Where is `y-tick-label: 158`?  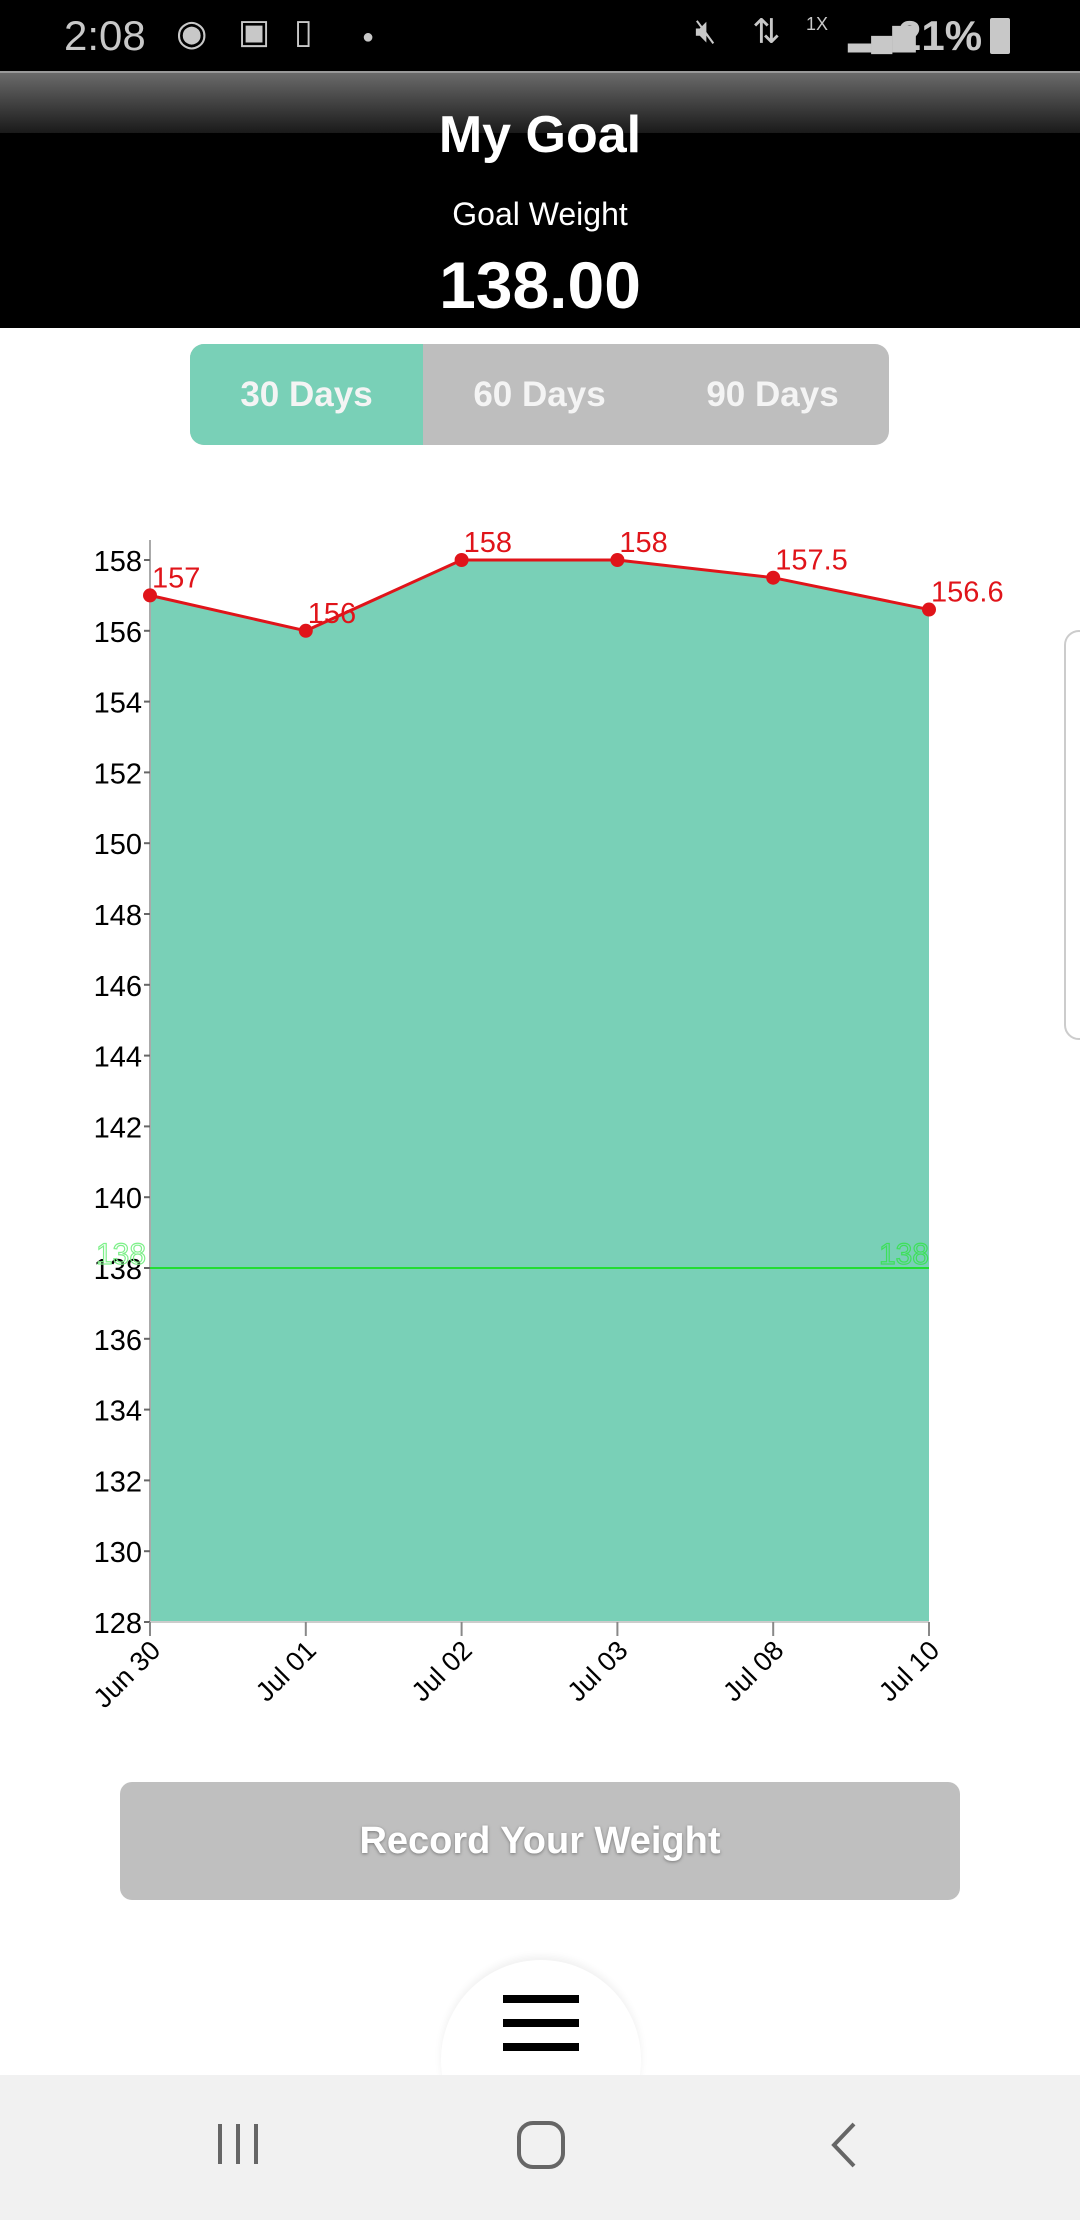 y-tick-label: 158 is located at coordinates (118, 562).